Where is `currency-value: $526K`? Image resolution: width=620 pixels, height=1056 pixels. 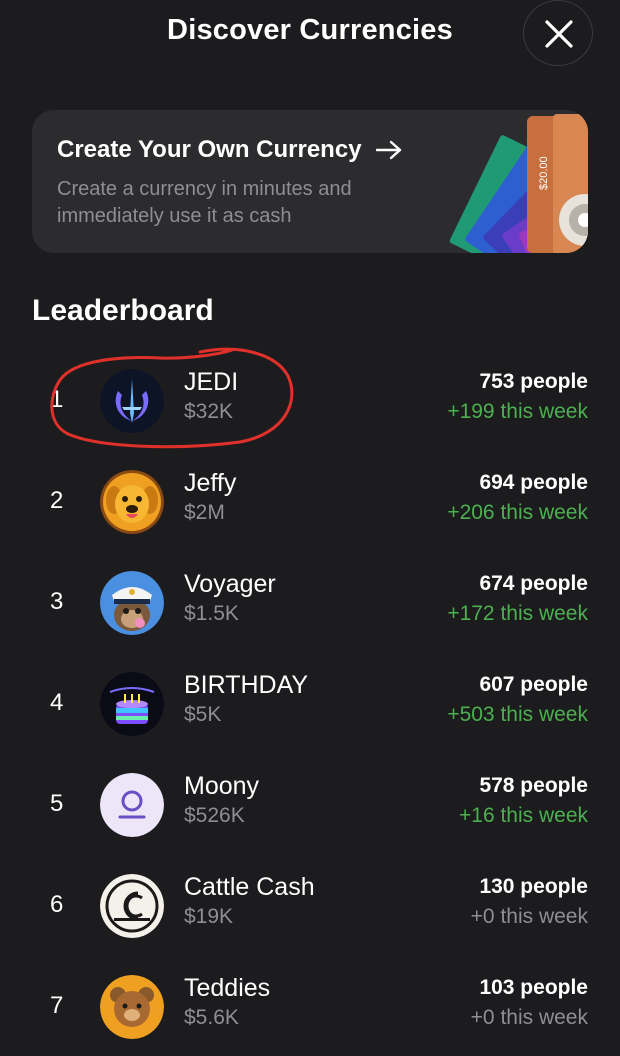
currency-value: $526K is located at coordinates (214, 815).